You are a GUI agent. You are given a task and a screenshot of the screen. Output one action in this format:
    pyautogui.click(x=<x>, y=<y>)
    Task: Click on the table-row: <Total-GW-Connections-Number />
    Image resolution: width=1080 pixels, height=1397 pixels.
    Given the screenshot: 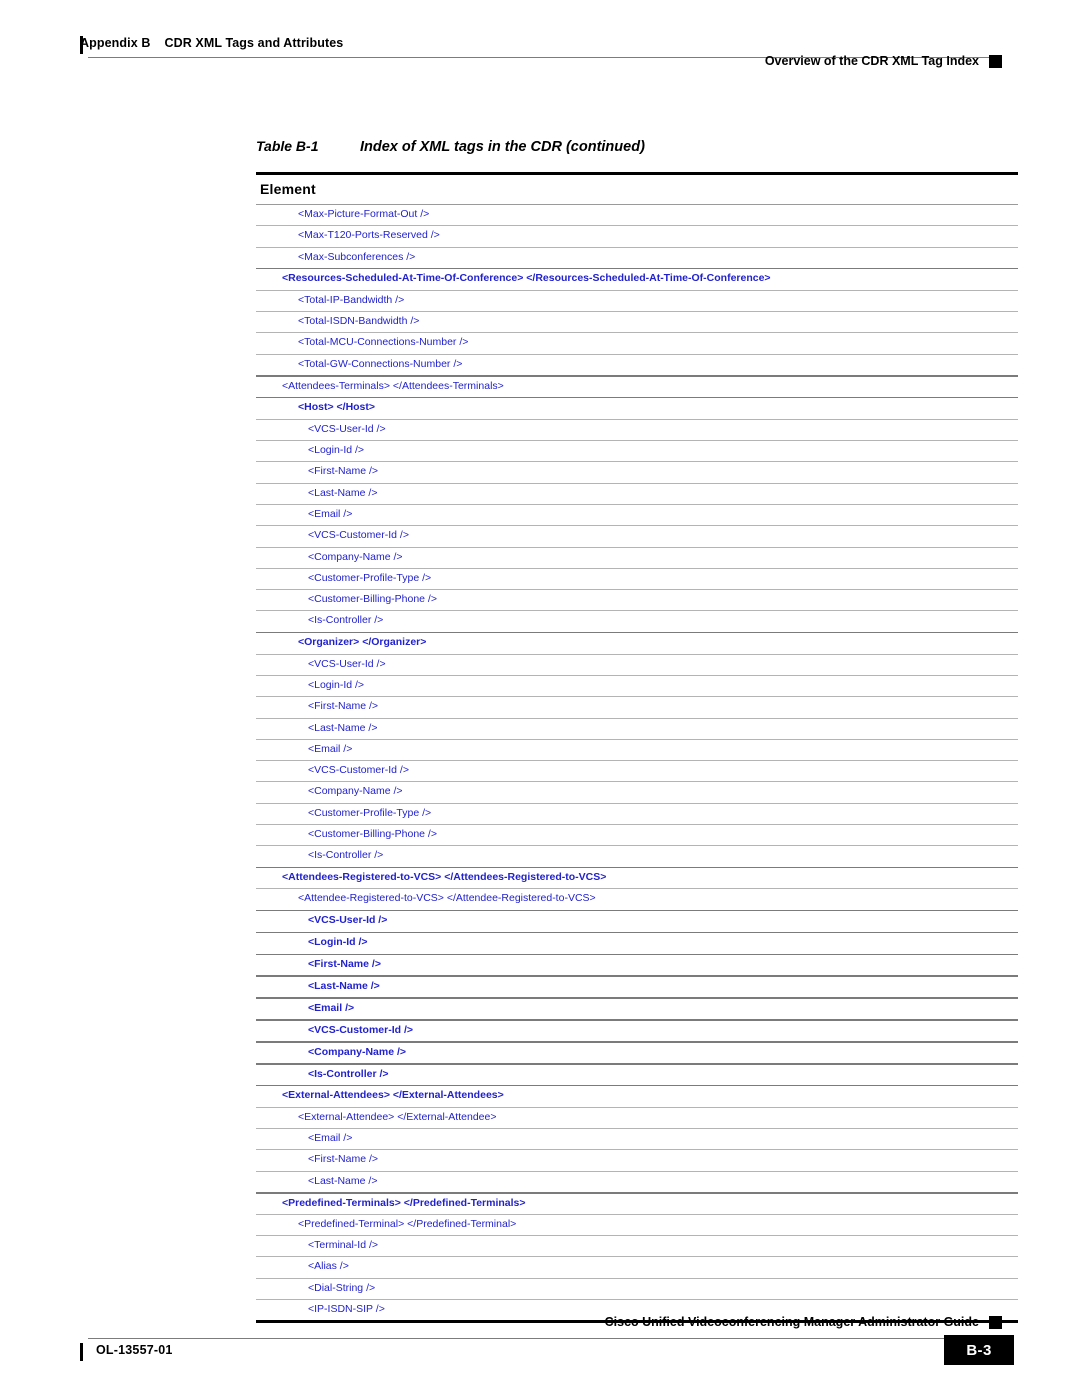 What is the action you would take?
    pyautogui.click(x=637, y=365)
    